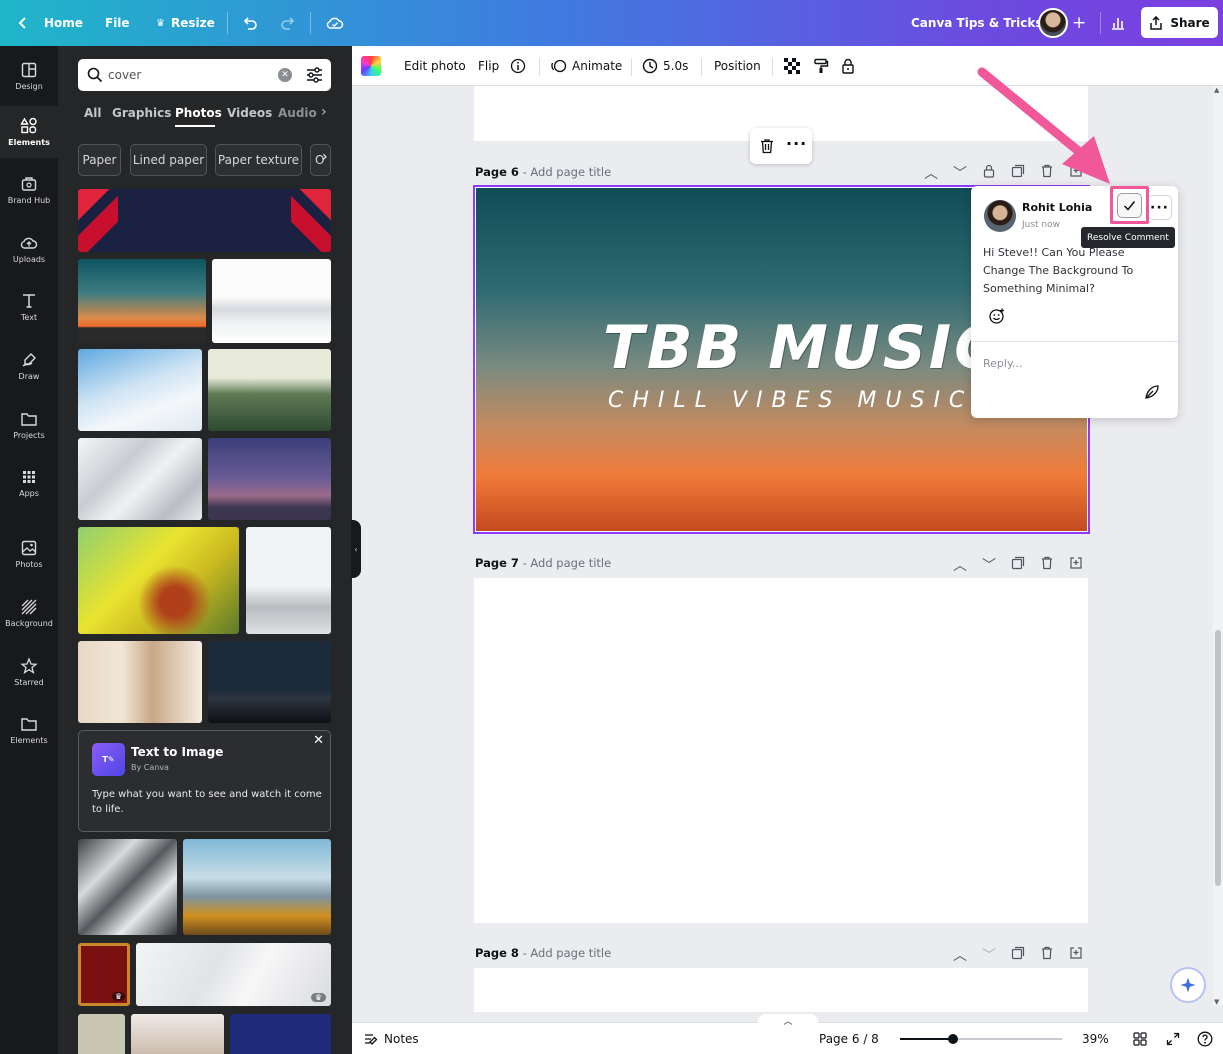 The width and height of the screenshot is (1223, 1054). Describe the element at coordinates (29, 249) in the screenshot. I see `rail-item-uploads: Uploads` at that location.